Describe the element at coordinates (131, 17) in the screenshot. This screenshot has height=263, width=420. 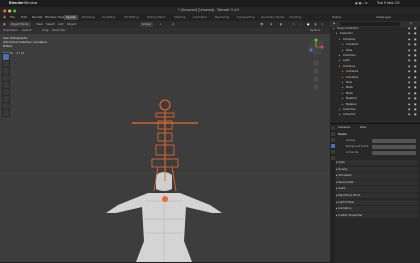
I see `tab-uv-editing: UV Editing` at that location.